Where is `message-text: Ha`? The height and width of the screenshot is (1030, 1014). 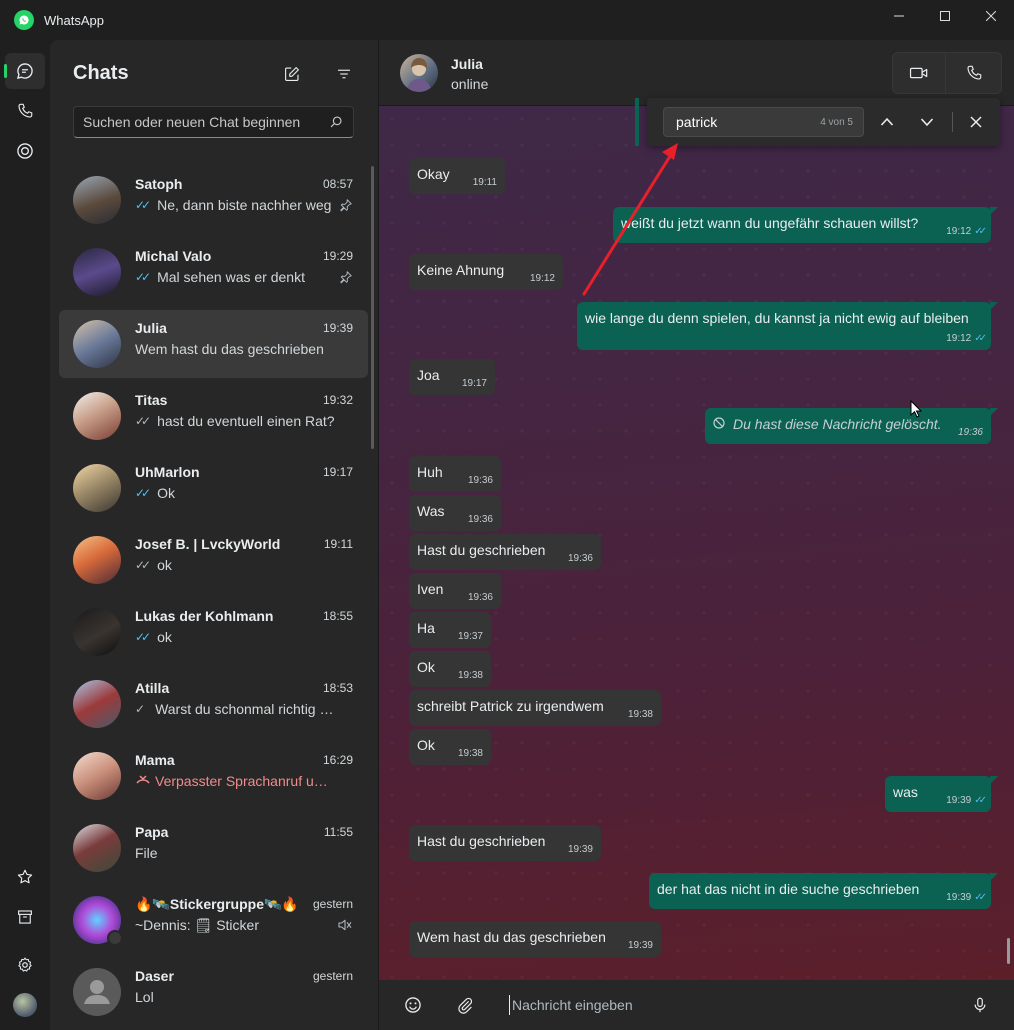 message-text: Ha is located at coordinates (426, 628).